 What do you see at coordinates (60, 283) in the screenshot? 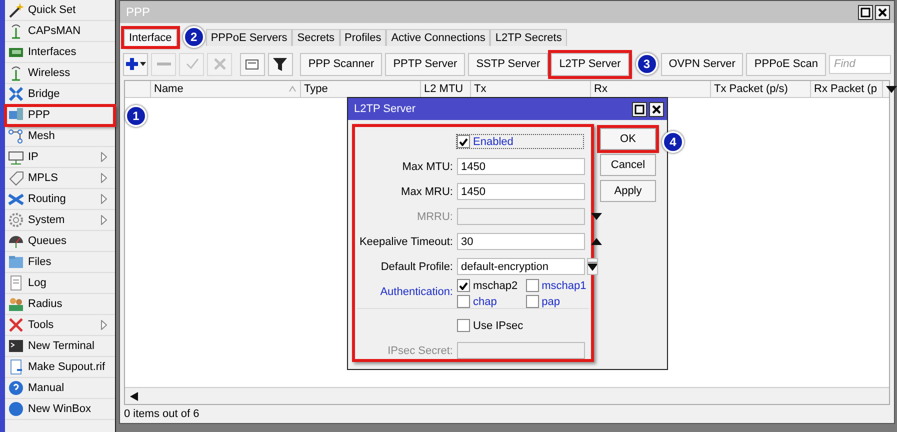
I see `sidebar-item: Log` at bounding box center [60, 283].